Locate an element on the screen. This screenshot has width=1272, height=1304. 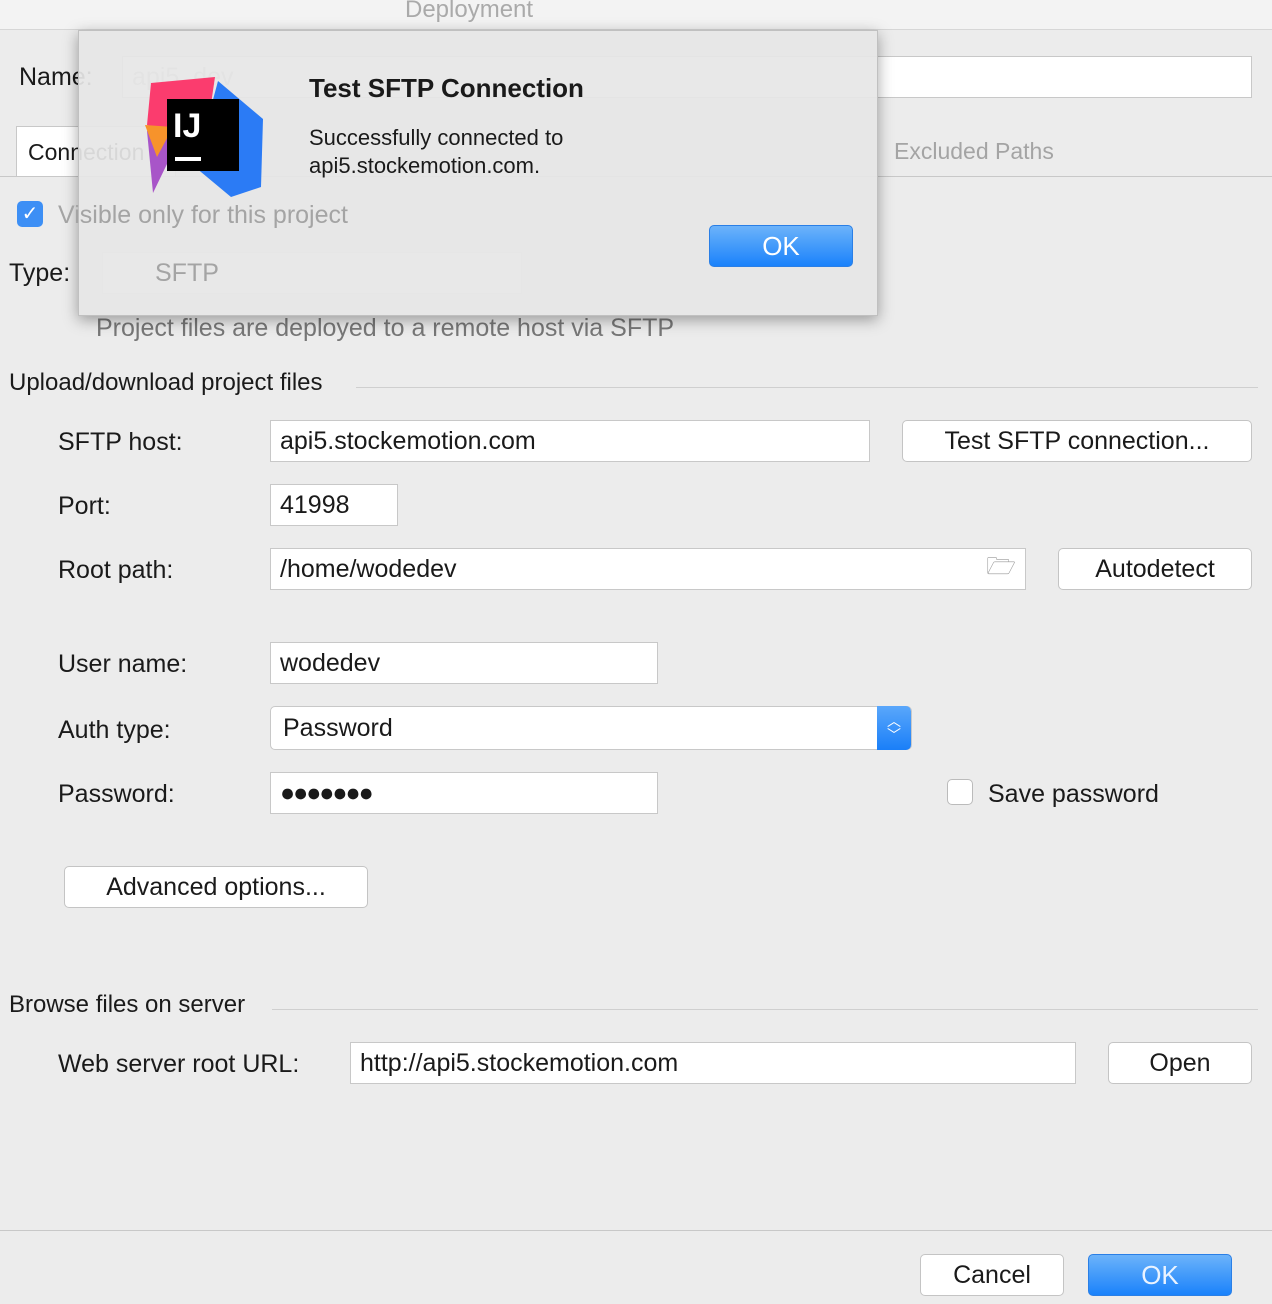
user-name-input: wodedev is located at coordinates (464, 663).